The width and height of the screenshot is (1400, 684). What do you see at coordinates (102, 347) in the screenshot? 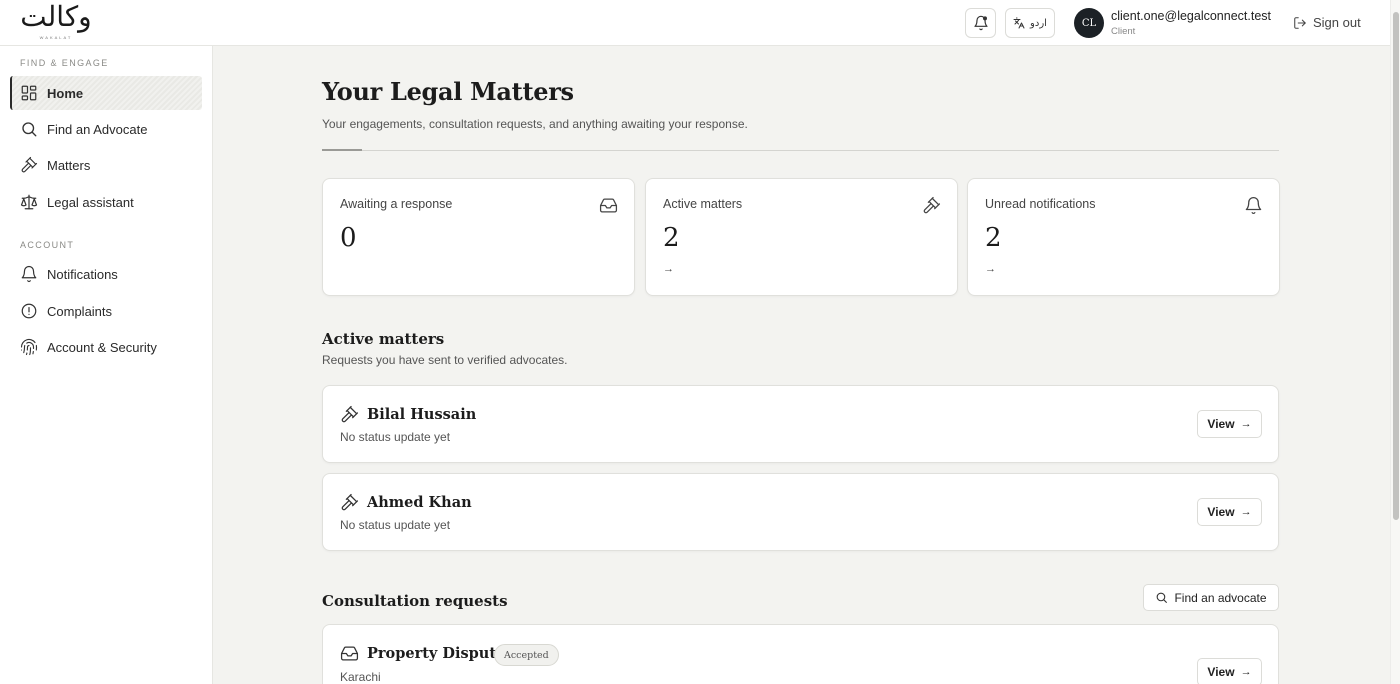
I see `sidebar-item-label: Account & Security` at bounding box center [102, 347].